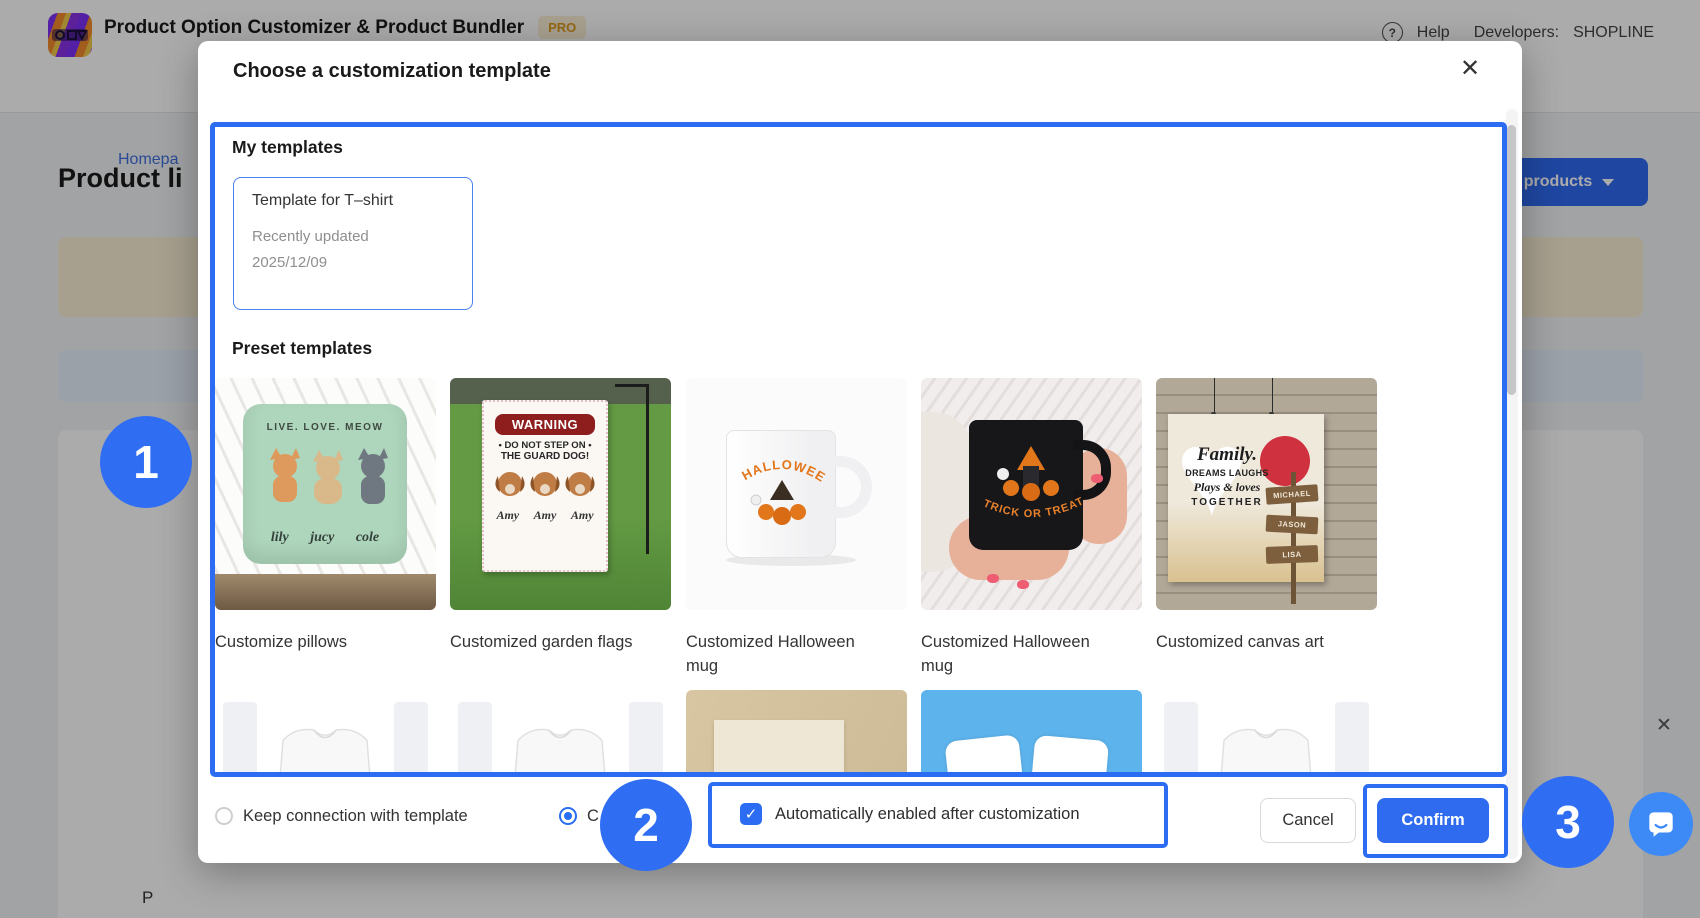 The width and height of the screenshot is (1700, 918). Describe the element at coordinates (545, 424) in the screenshot. I see `flag-warning-text: WARNING` at that location.